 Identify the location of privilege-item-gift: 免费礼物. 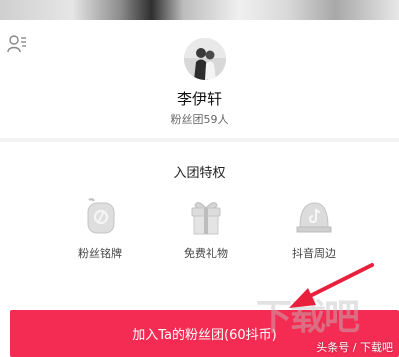
(206, 229).